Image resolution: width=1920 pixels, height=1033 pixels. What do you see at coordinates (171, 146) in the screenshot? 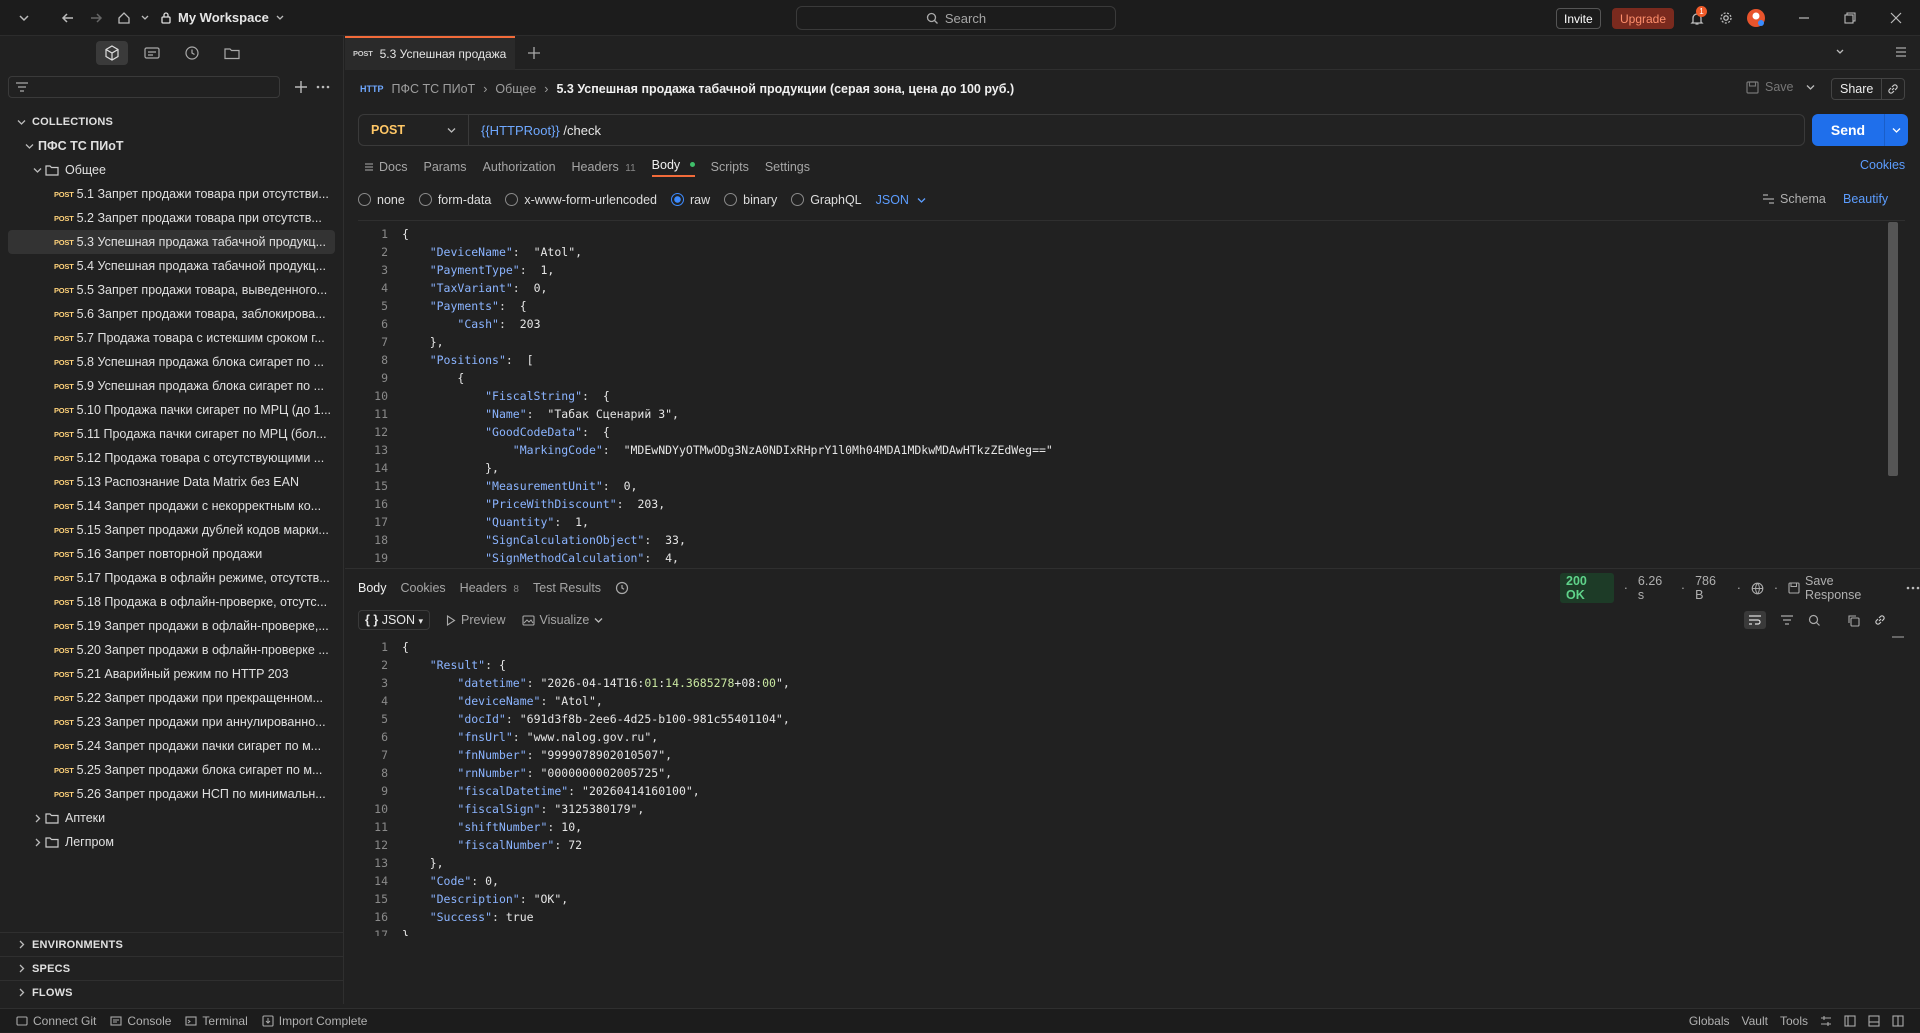
I see `collection-item: ПФС ТС ПИоТ` at bounding box center [171, 146].